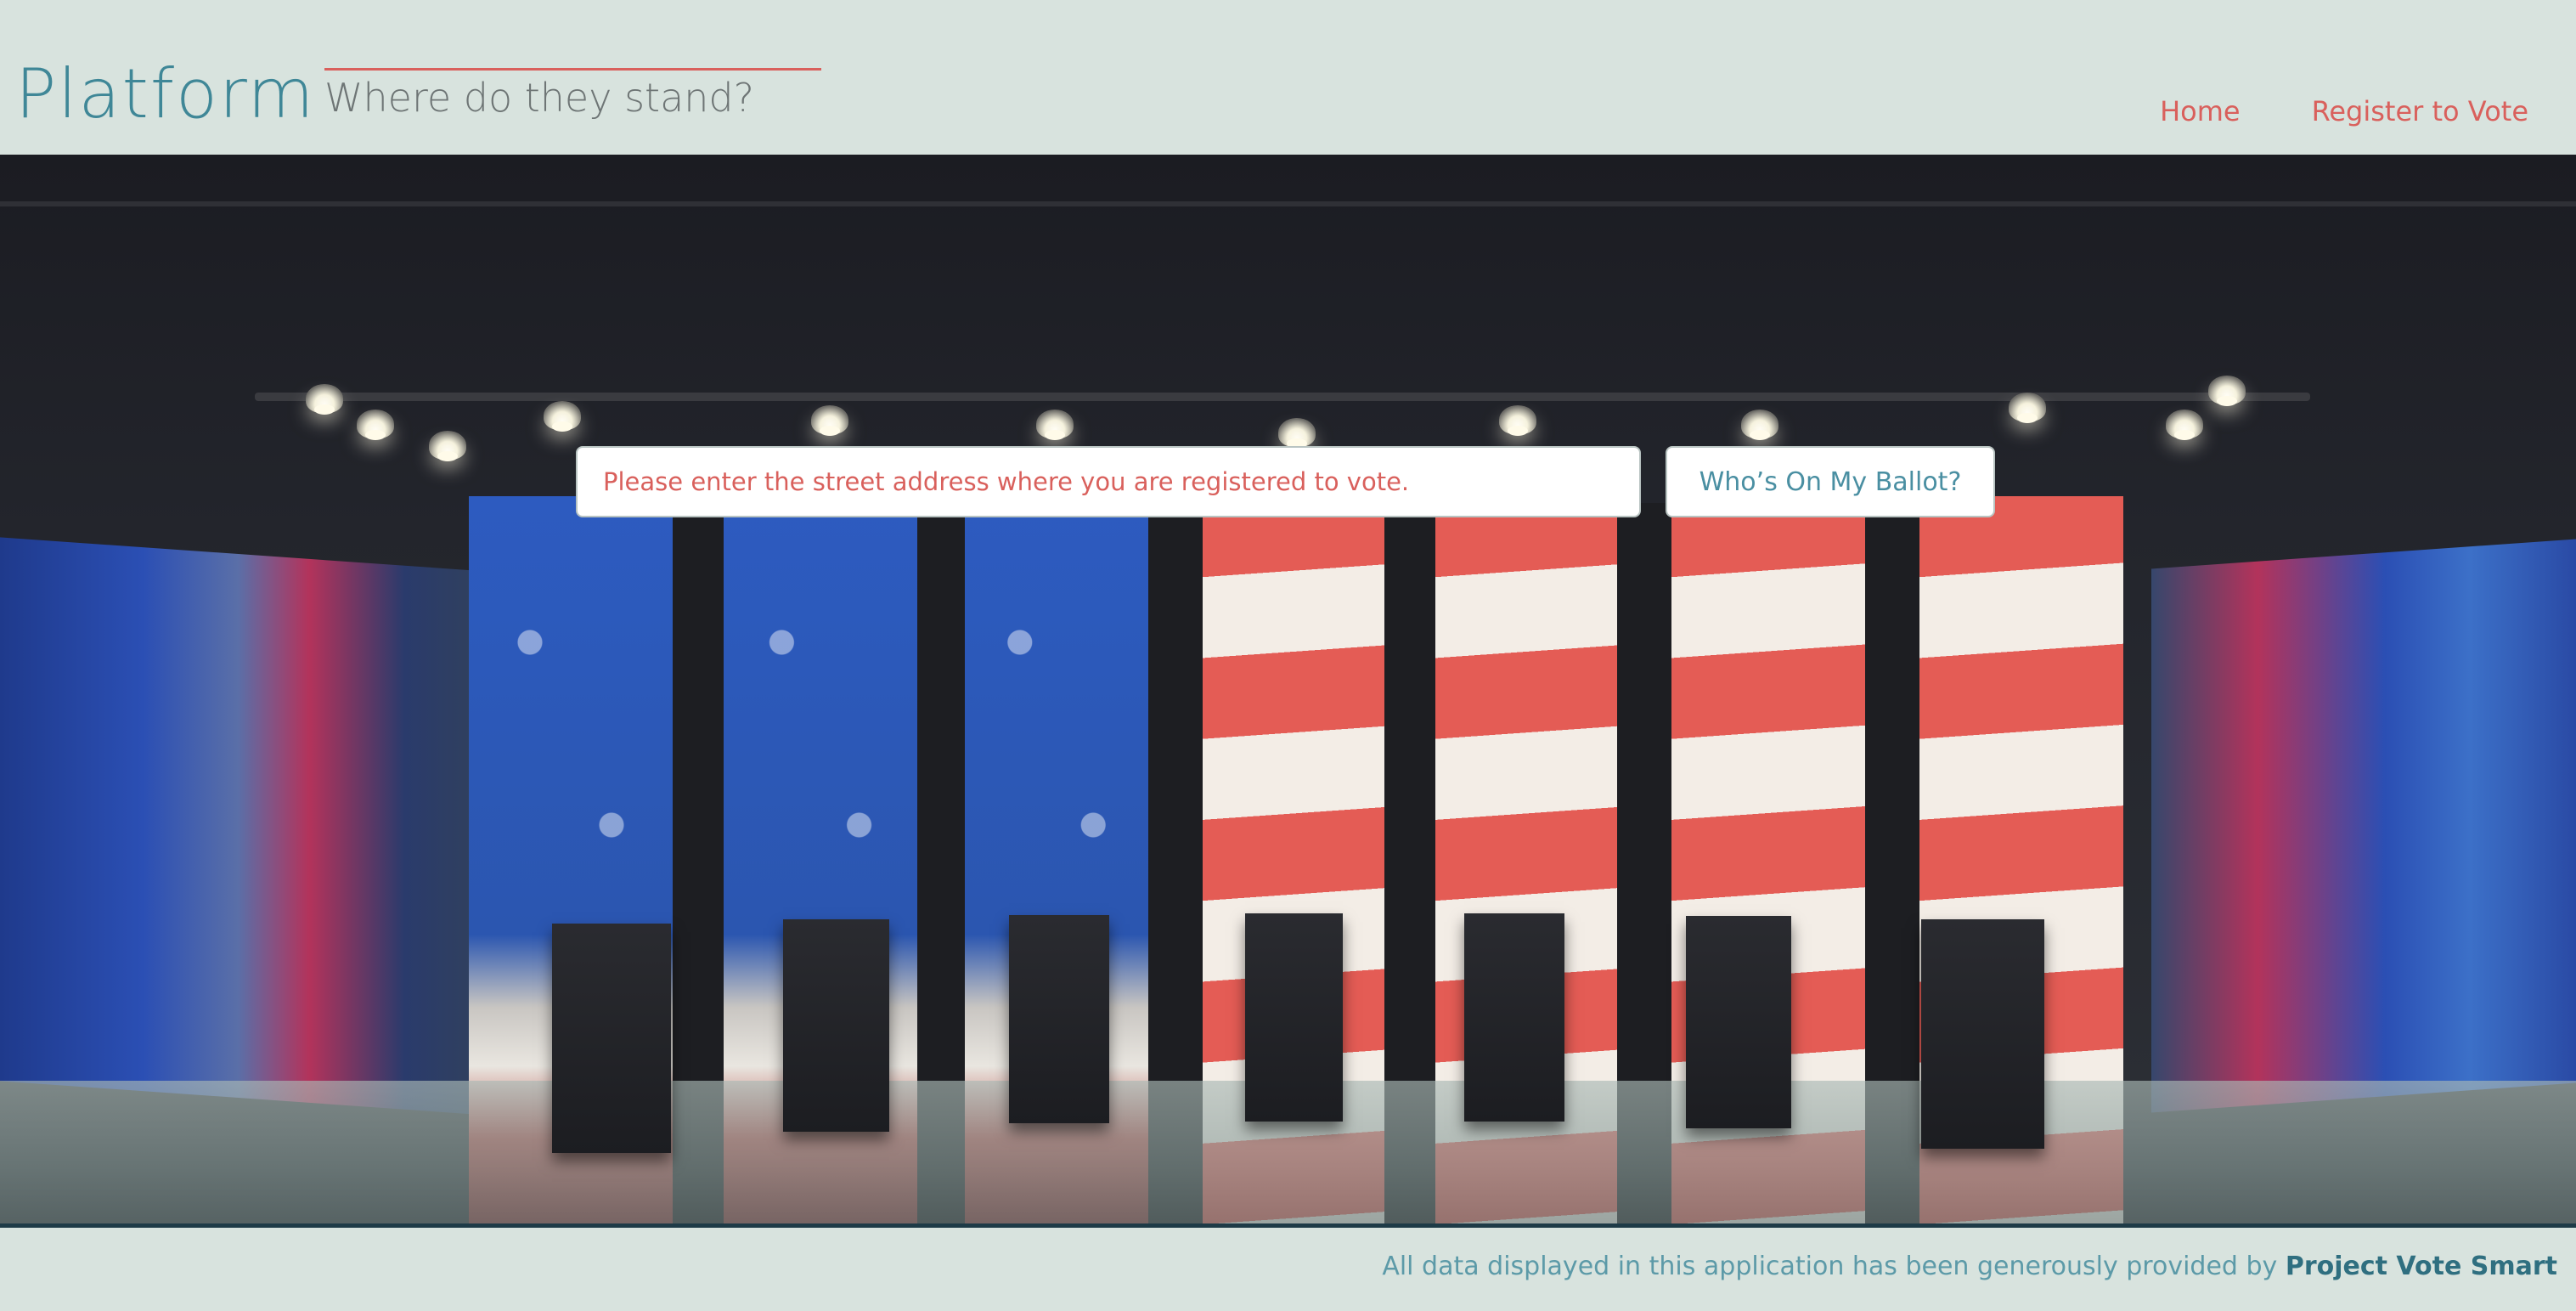 The width and height of the screenshot is (2576, 1311). What do you see at coordinates (2421, 1266) in the screenshot?
I see `project-vote-smart-link: Project Vote Smart` at bounding box center [2421, 1266].